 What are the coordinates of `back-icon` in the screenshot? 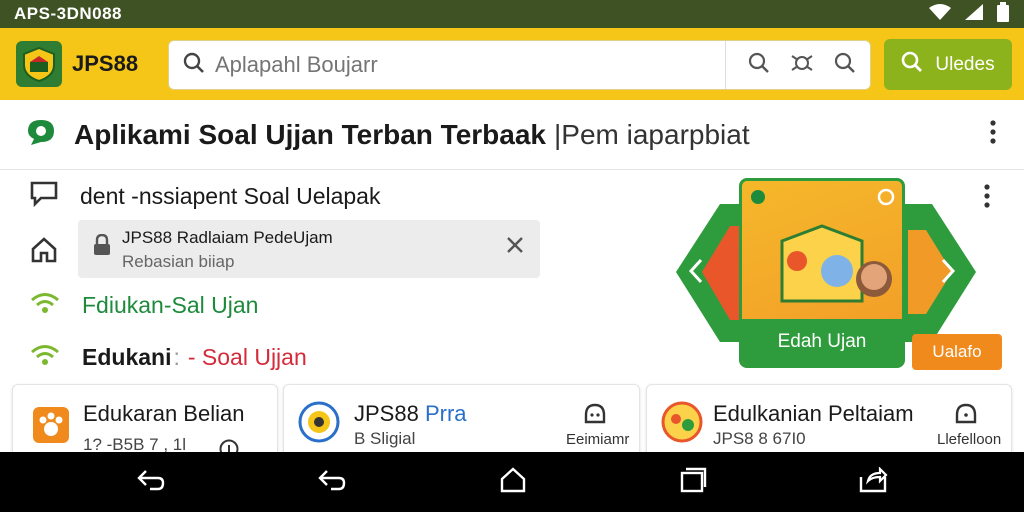 It's located at (151, 482).